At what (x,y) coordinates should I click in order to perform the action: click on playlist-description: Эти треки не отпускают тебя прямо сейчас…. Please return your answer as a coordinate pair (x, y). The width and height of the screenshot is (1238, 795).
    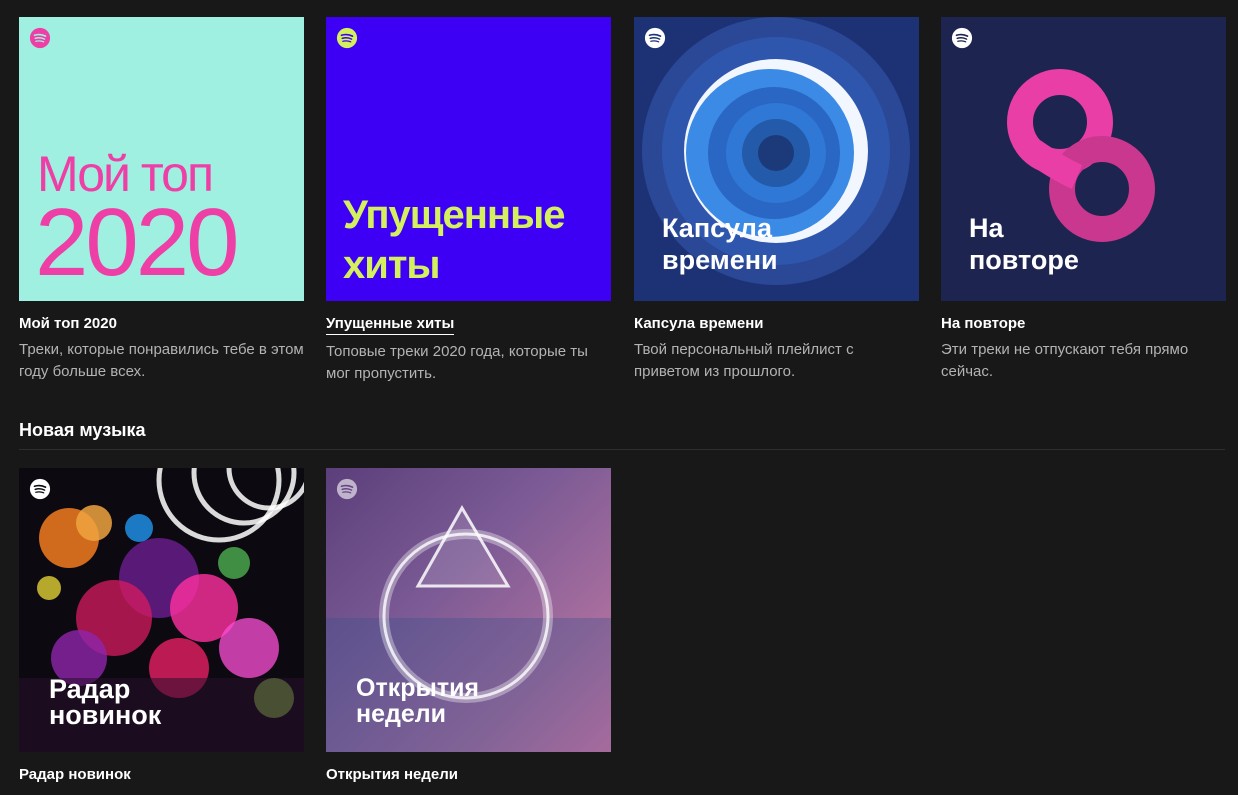
    Looking at the image, I should click on (1065, 360).